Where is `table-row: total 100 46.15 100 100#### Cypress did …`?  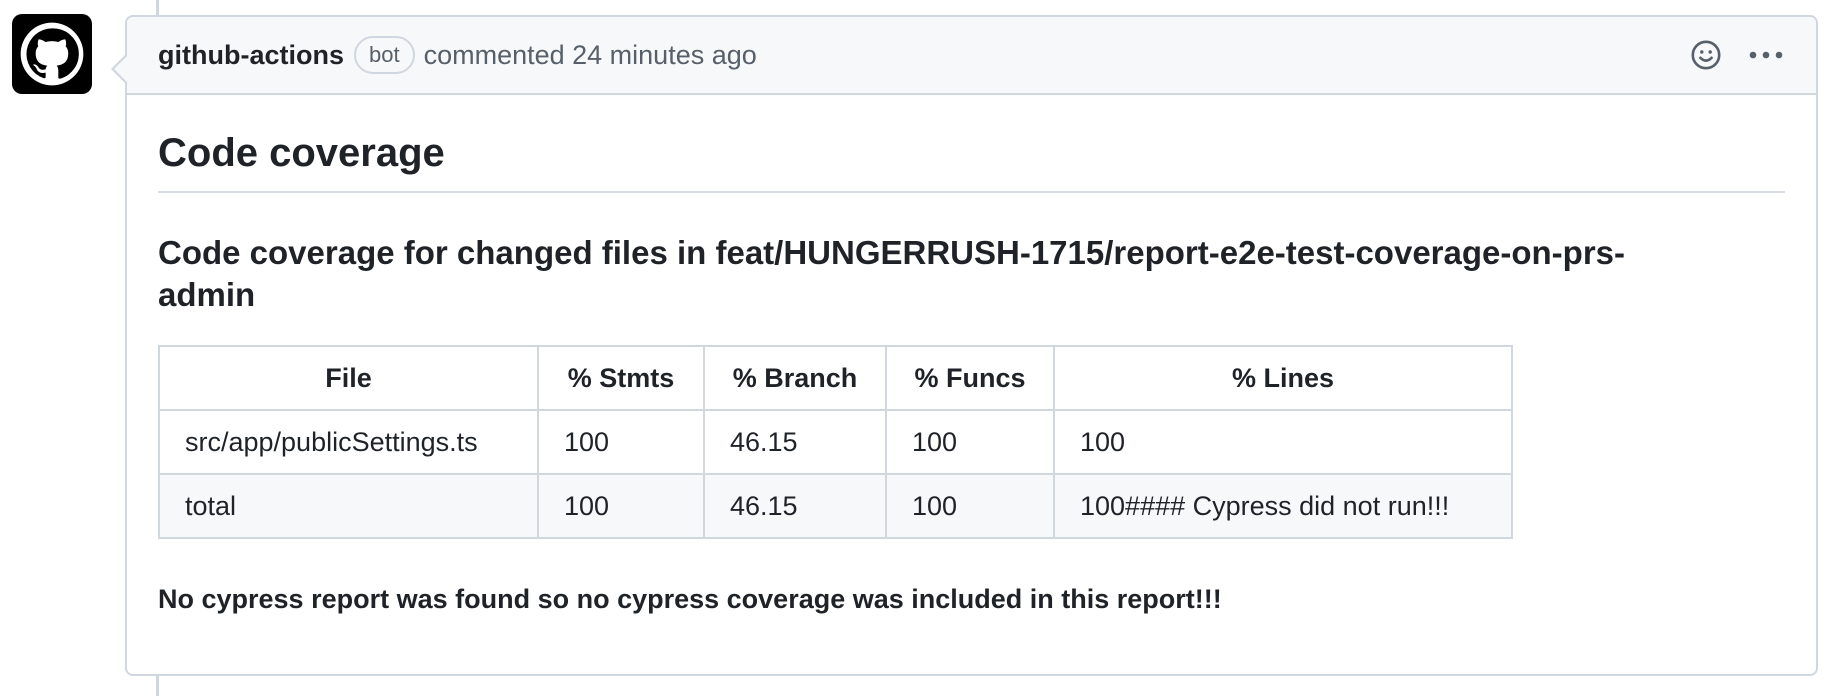 table-row: total 100 46.15 100 100#### Cypress did … is located at coordinates (835, 506).